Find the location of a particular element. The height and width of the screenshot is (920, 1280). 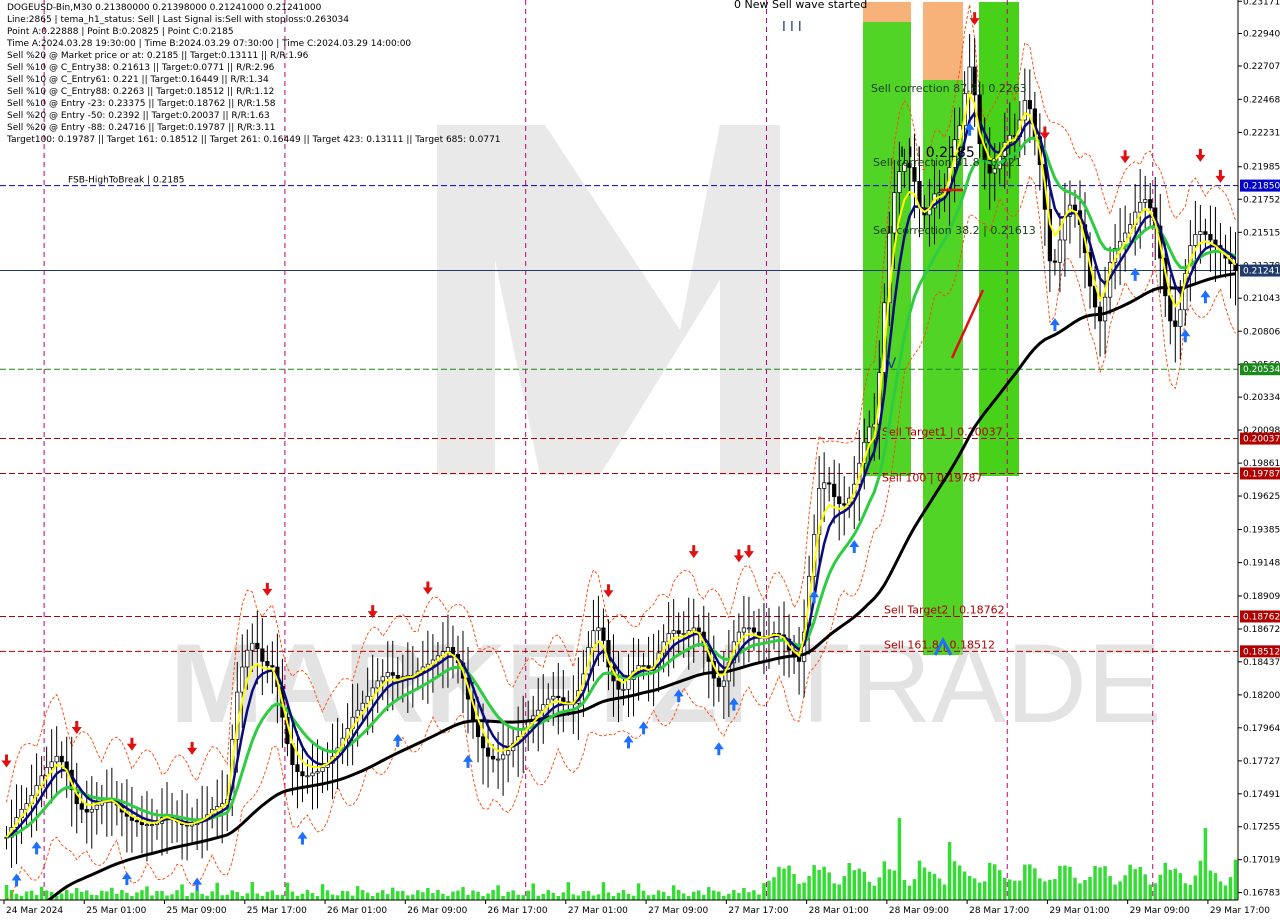

y-tick-label: 0.21752 is located at coordinates (1261, 200).